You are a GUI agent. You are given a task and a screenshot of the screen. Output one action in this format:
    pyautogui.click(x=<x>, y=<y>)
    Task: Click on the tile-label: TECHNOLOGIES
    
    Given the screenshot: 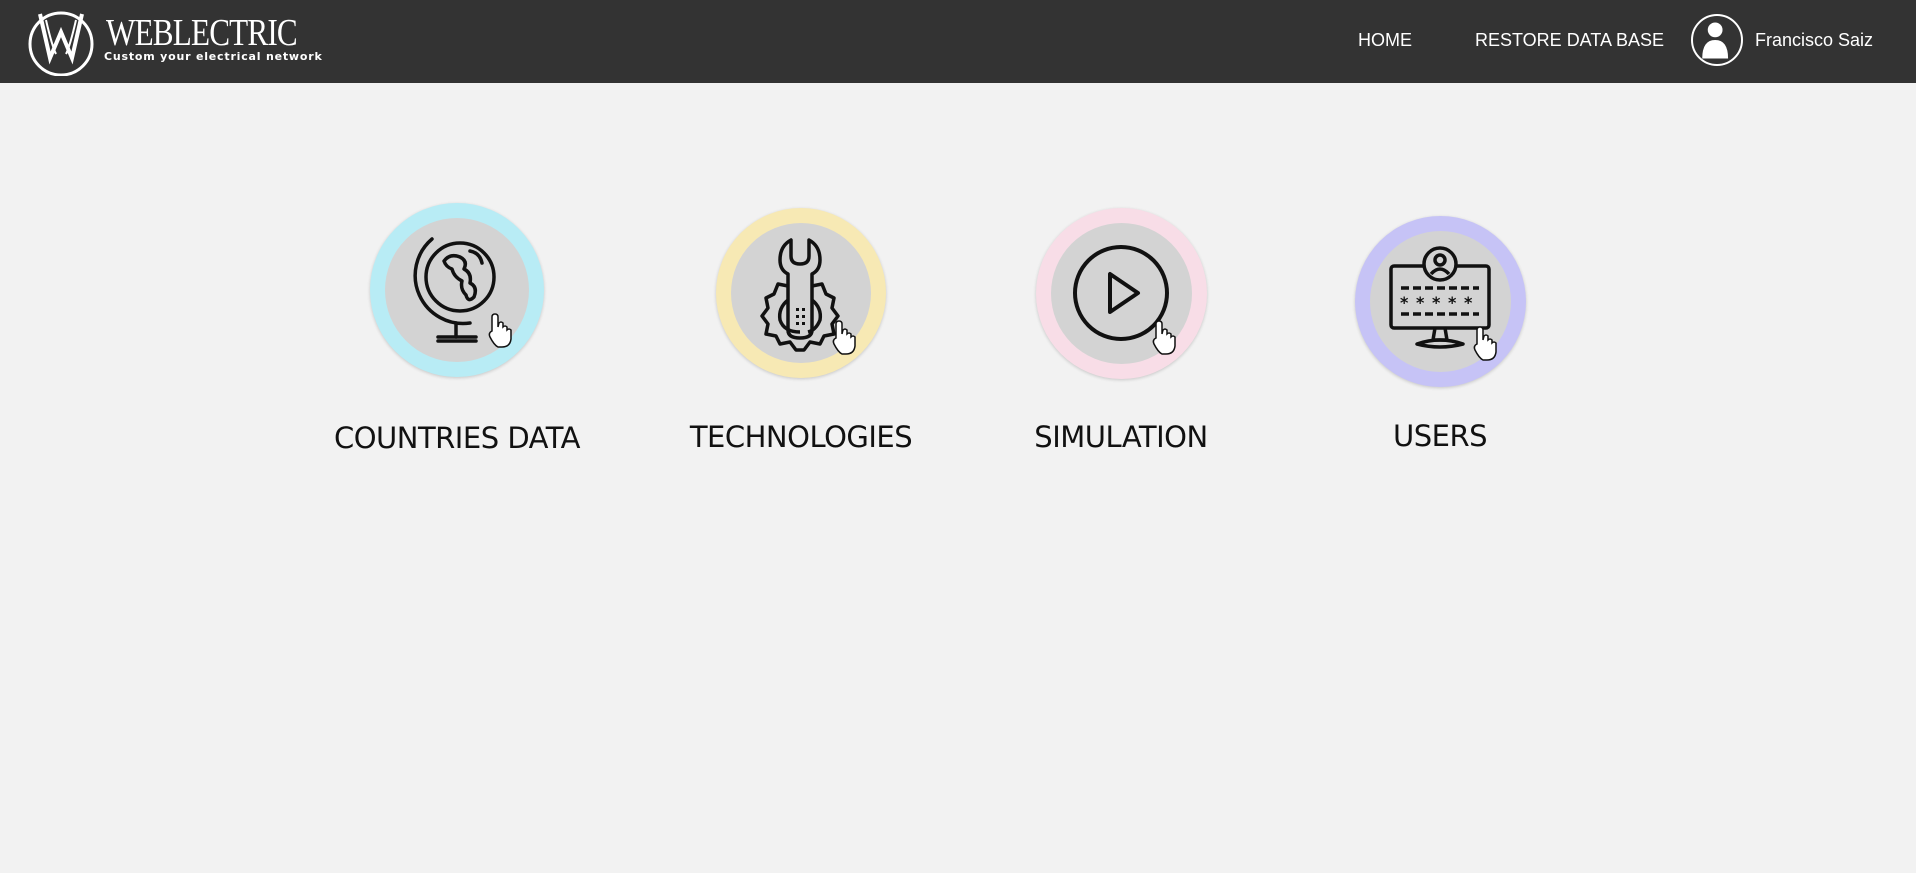 What is the action you would take?
    pyautogui.click(x=801, y=437)
    